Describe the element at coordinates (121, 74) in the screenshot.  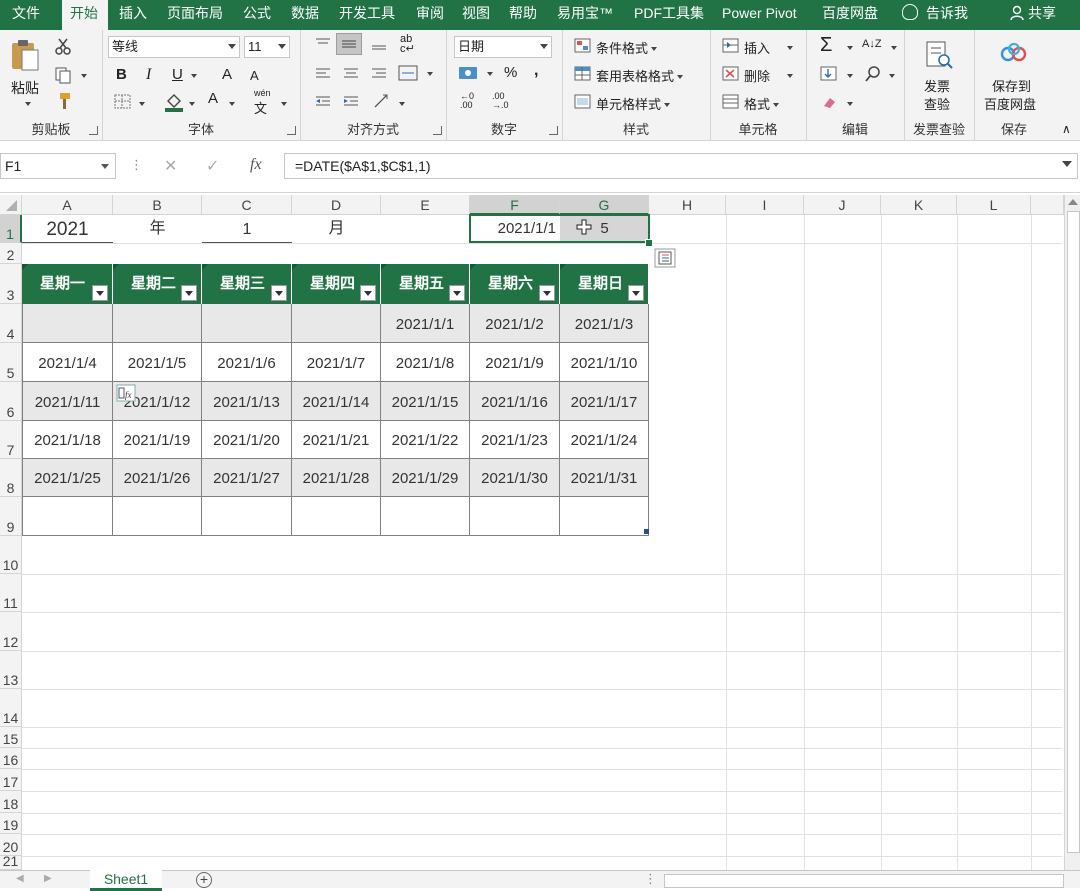
I see `bold-button: B` at that location.